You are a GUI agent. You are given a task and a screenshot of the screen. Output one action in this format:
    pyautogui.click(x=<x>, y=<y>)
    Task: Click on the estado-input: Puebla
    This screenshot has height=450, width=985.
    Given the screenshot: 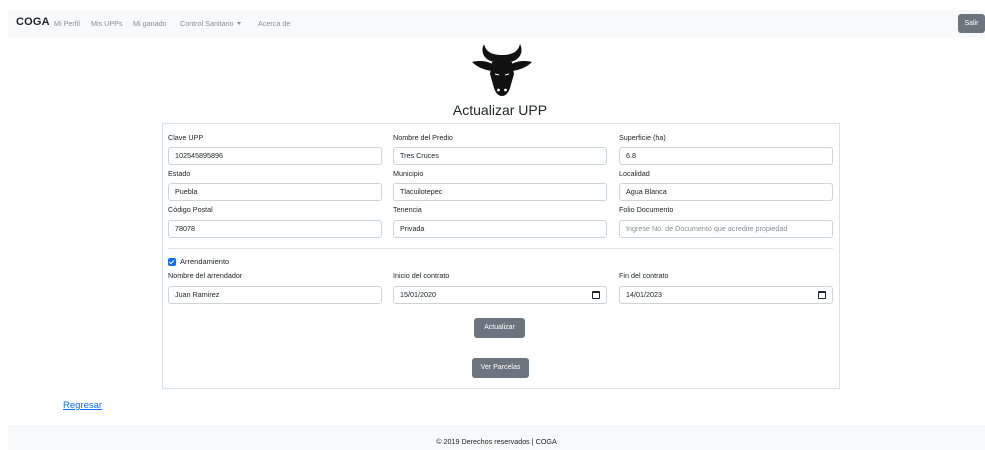 What is the action you would take?
    pyautogui.click(x=275, y=192)
    